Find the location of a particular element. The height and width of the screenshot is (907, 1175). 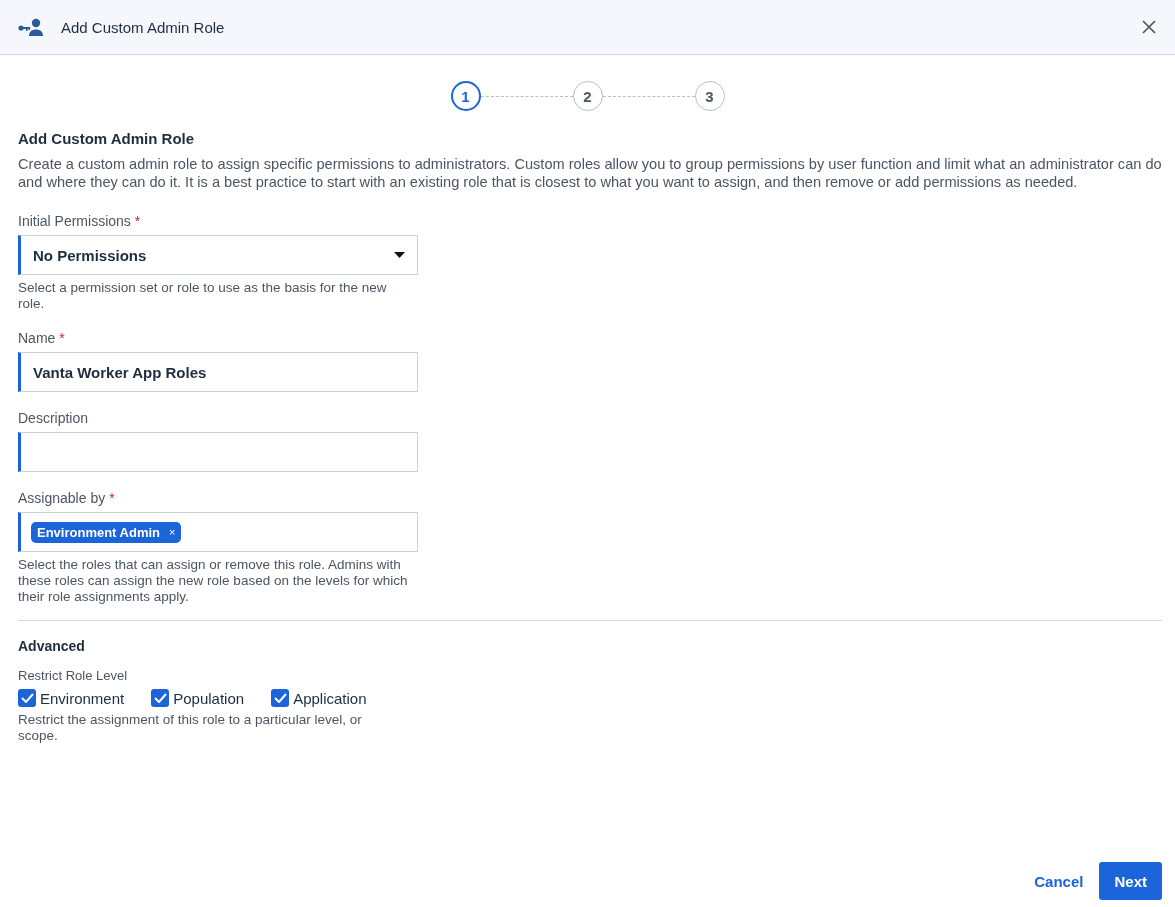

help-text: Restrict the assignment of this role to a particular level, or scope. is located at coordinates (190, 728).